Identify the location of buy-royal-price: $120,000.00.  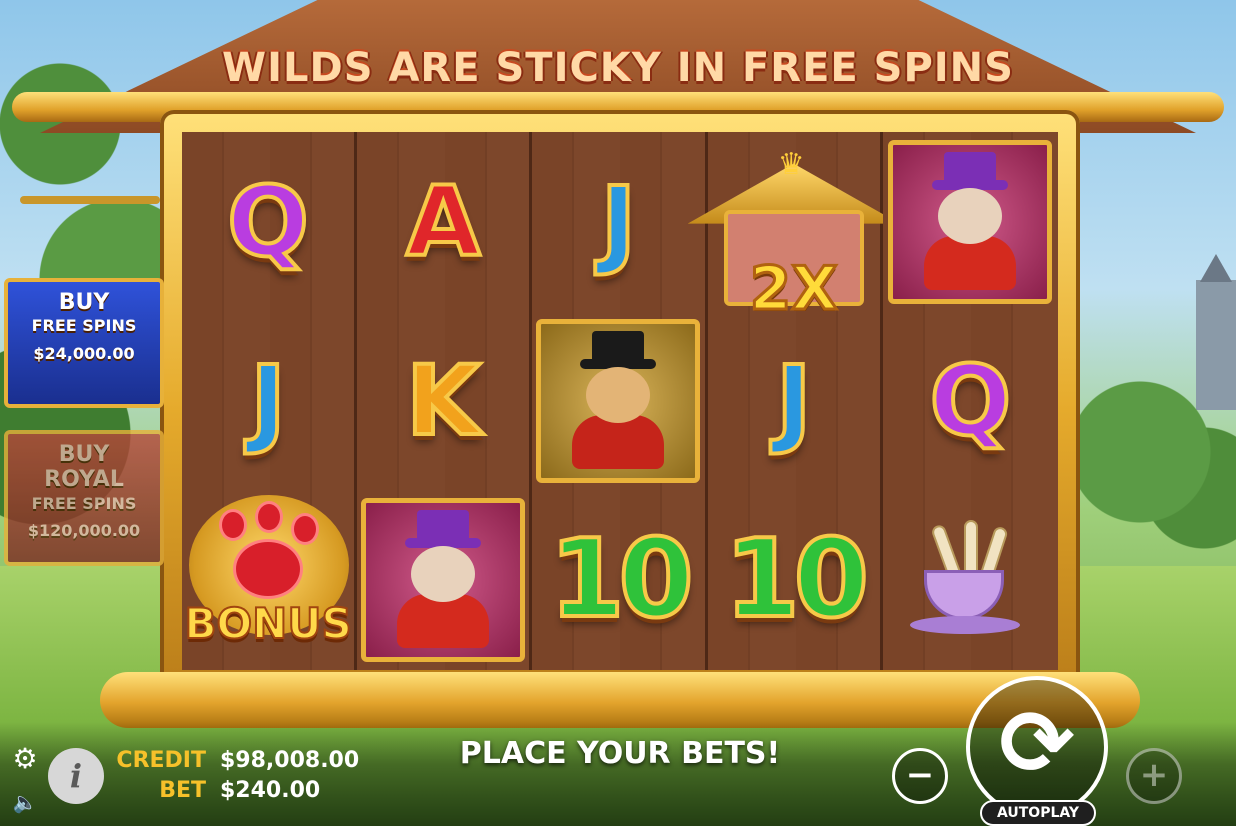
(84, 530).